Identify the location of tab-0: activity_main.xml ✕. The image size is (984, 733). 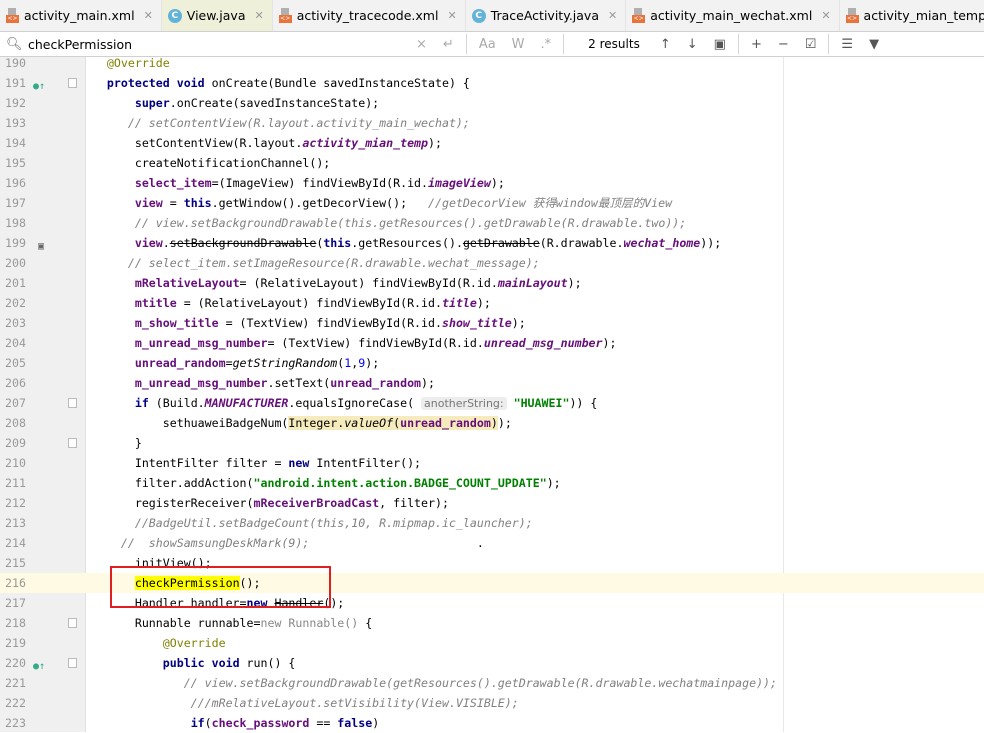
(81, 15).